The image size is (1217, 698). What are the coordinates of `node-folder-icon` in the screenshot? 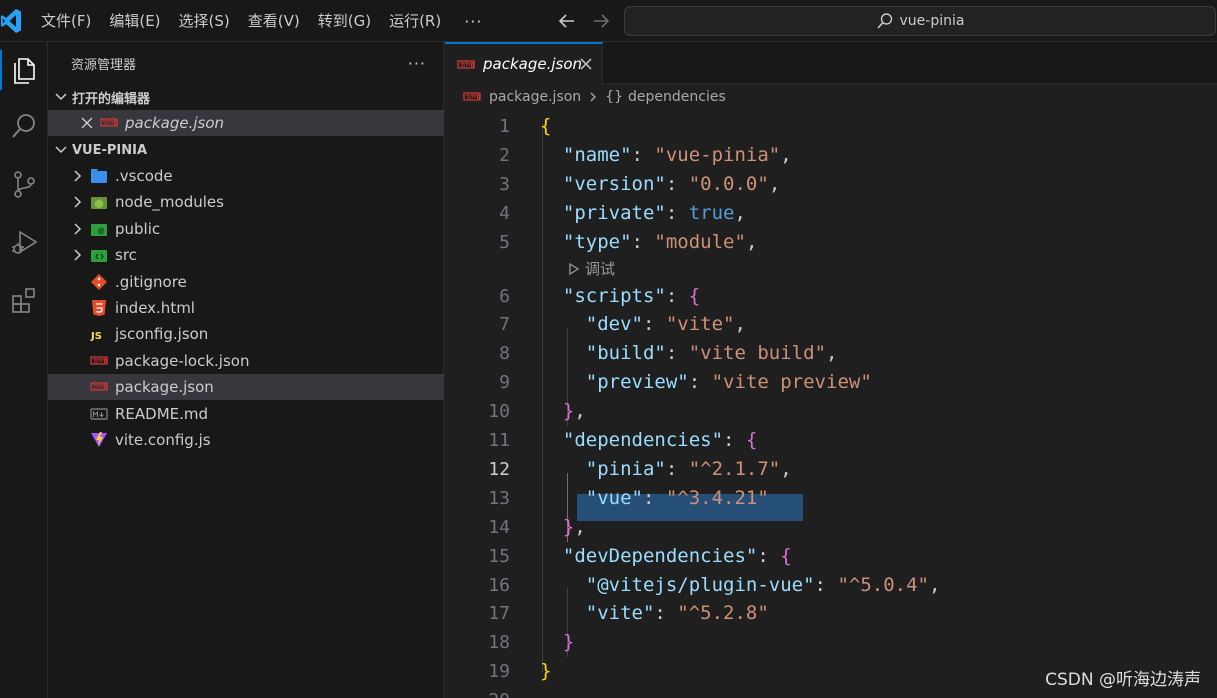 It's located at (99, 203).